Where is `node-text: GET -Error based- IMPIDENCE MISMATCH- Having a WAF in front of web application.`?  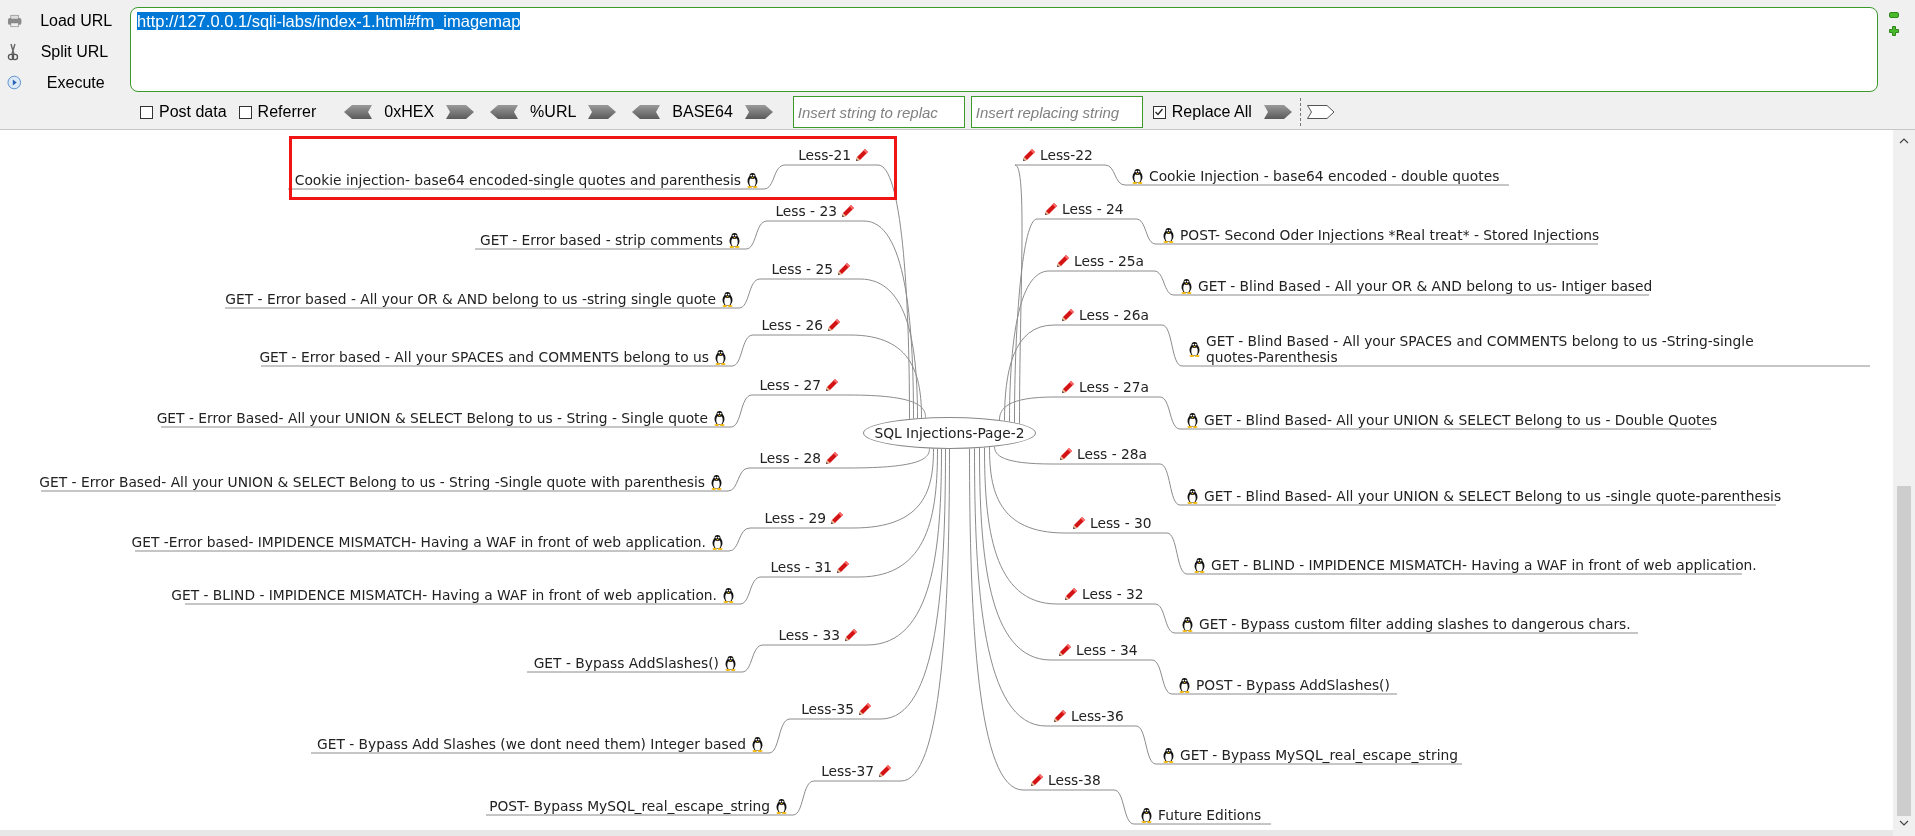
node-text: GET -Error based- IMPIDENCE MISMATCH- Having a WAF in front of web application. is located at coordinates (418, 542).